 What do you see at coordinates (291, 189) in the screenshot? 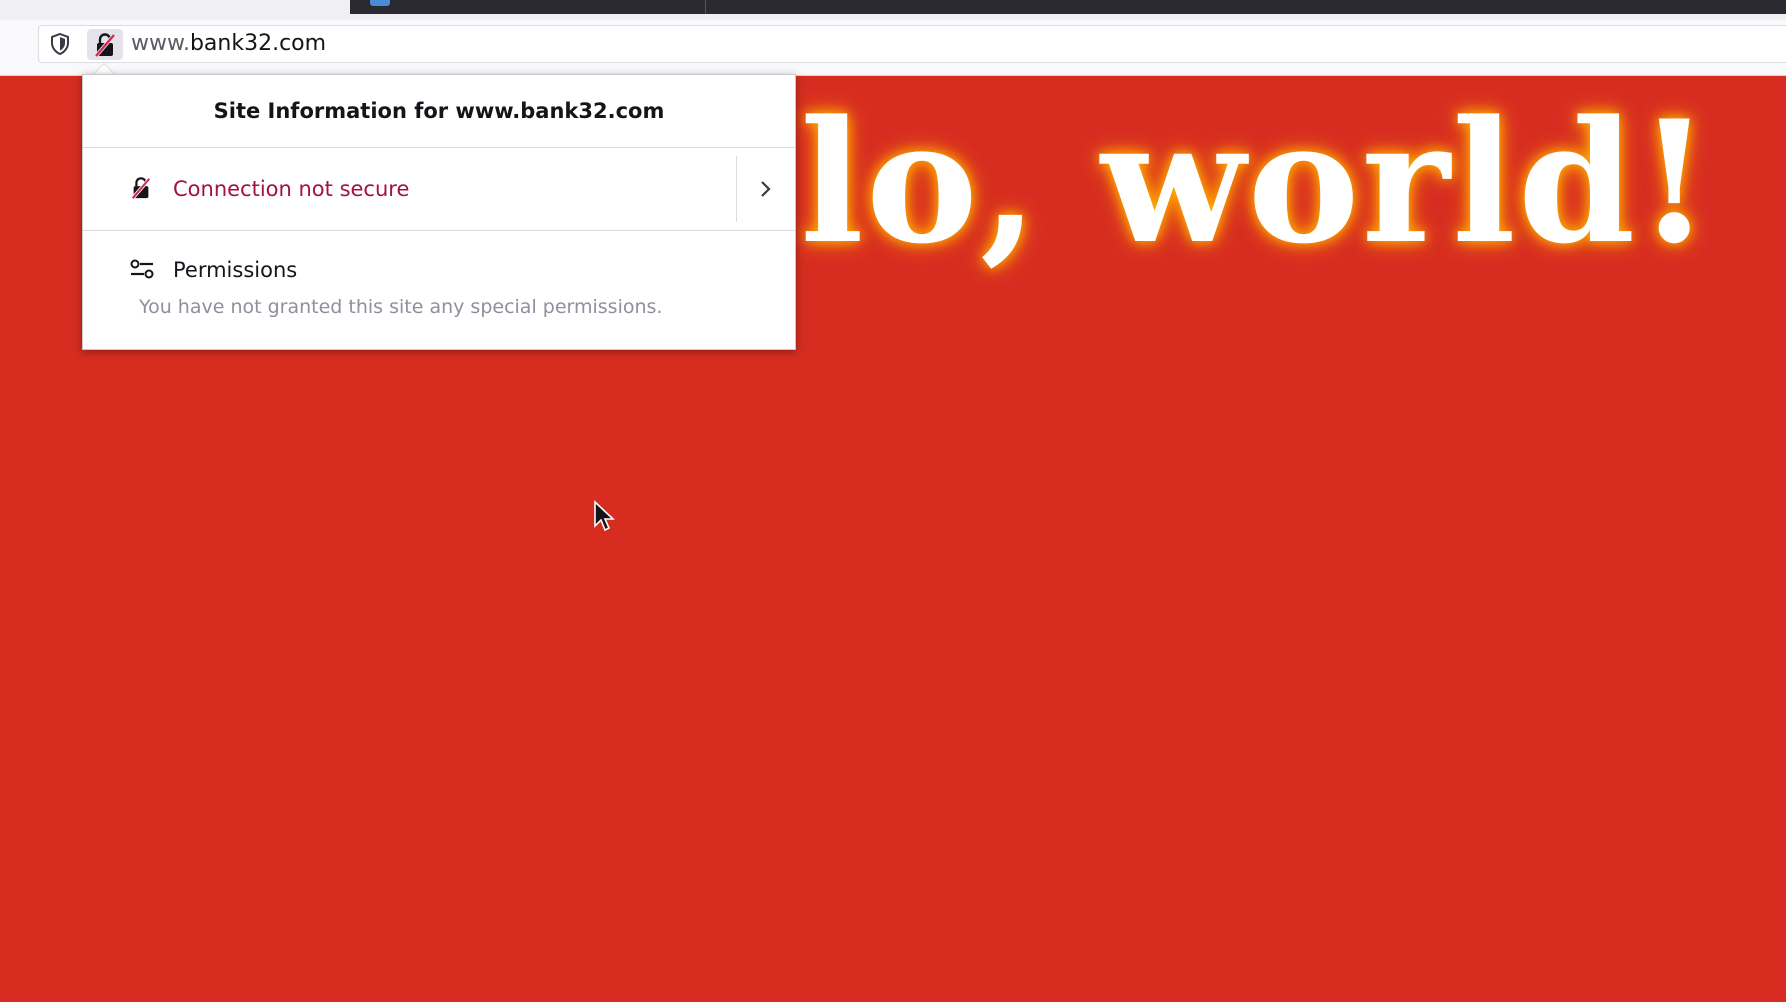
I see `connection-status-label: Connection not secure` at bounding box center [291, 189].